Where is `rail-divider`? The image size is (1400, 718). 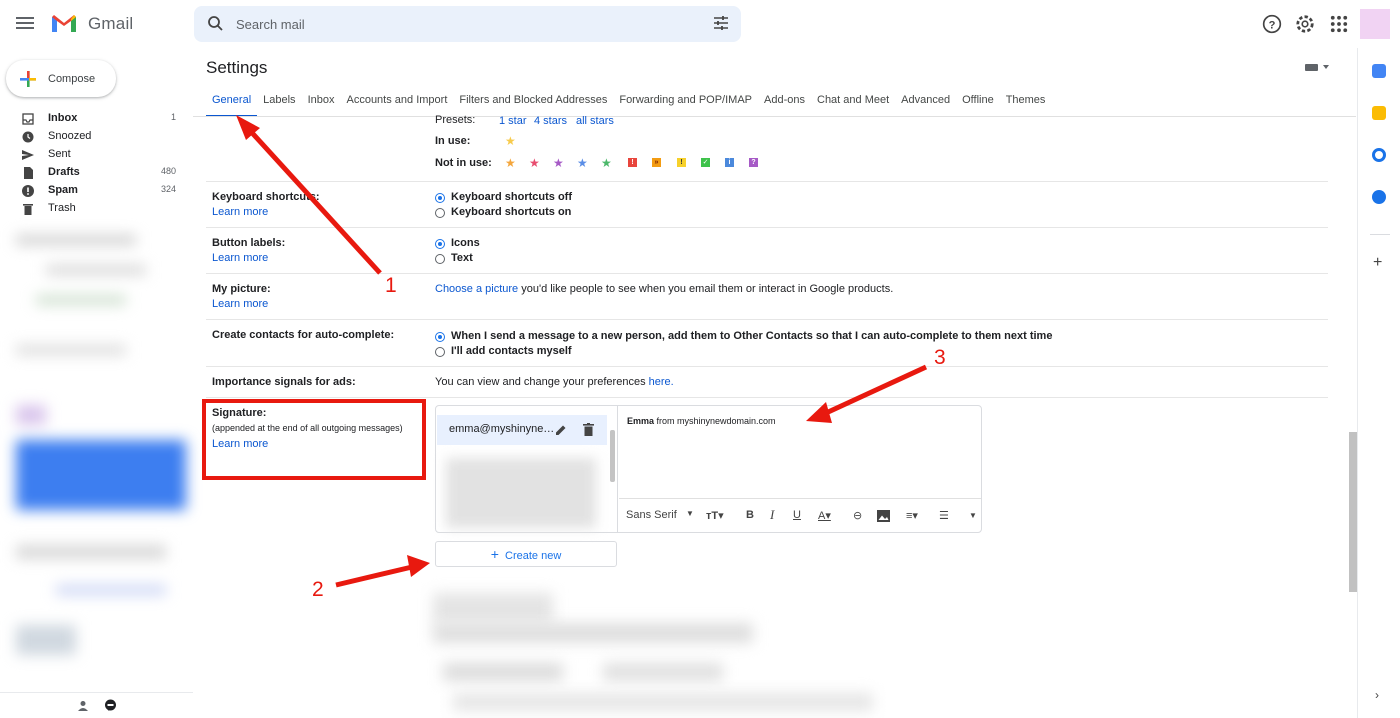
rail-divider is located at coordinates (1380, 234).